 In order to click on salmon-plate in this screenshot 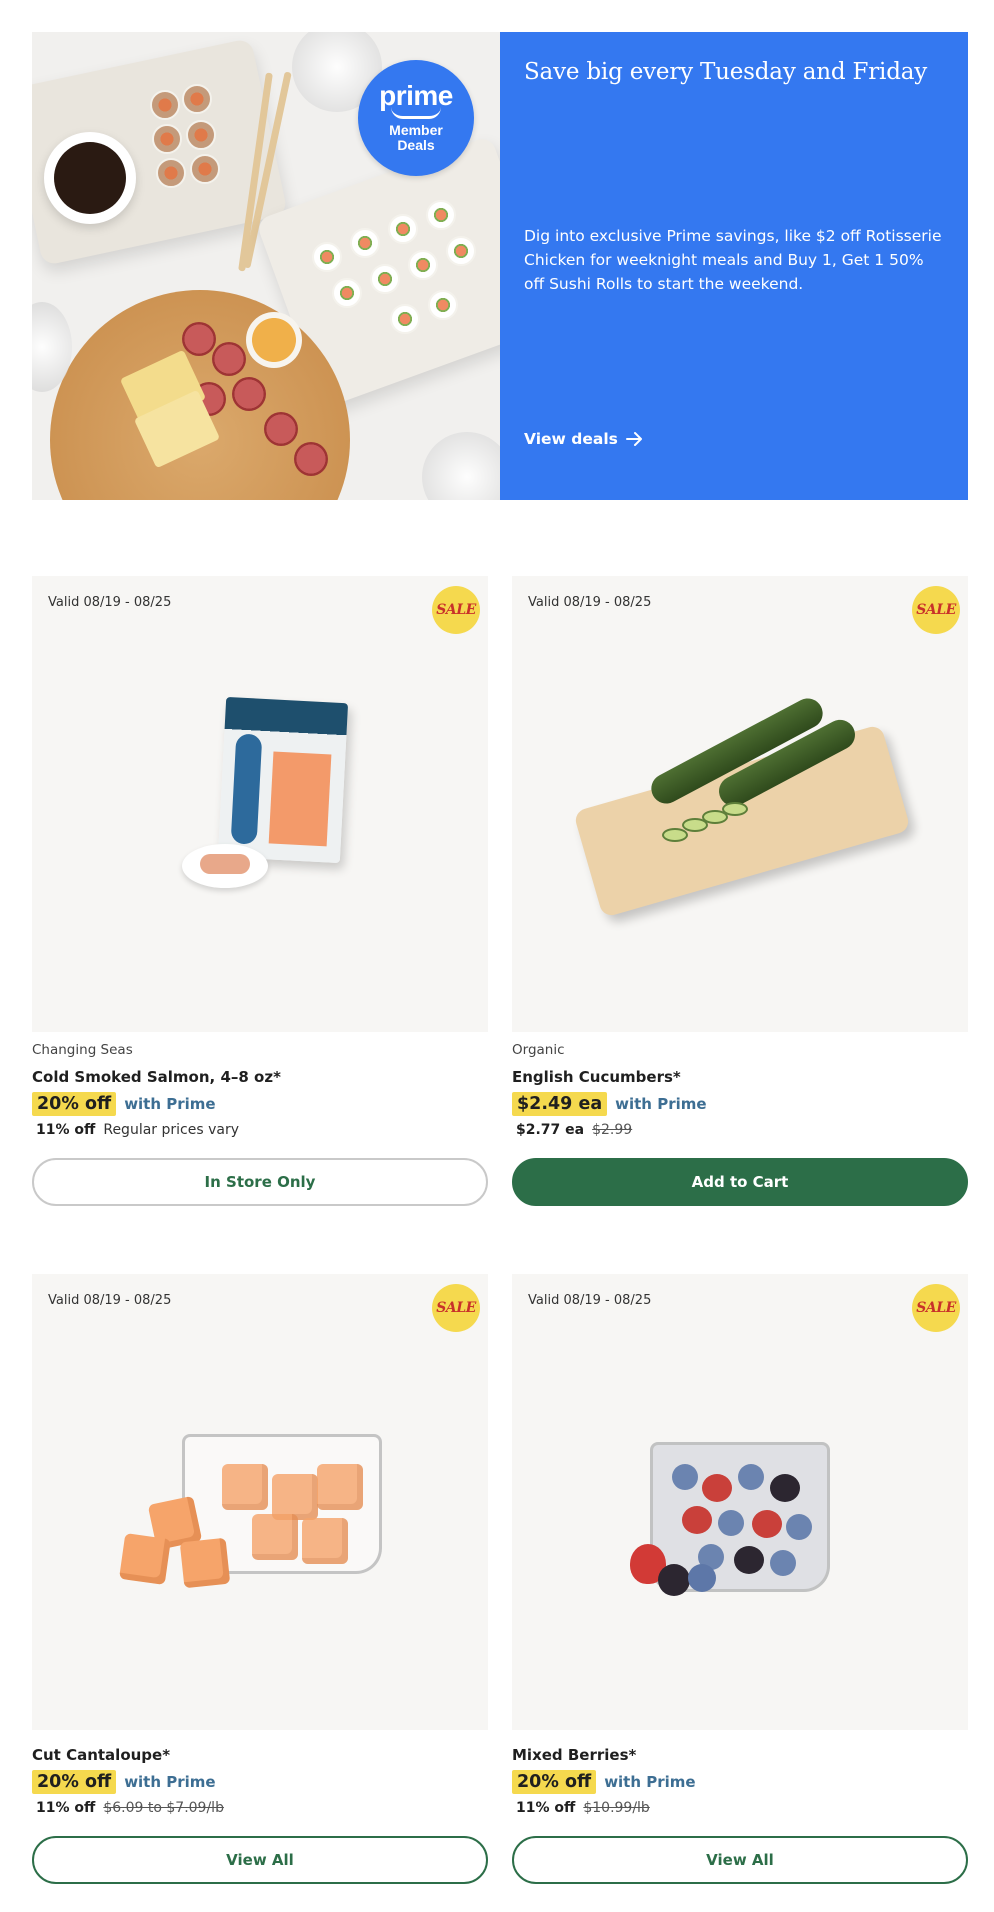, I will do `click(225, 866)`.